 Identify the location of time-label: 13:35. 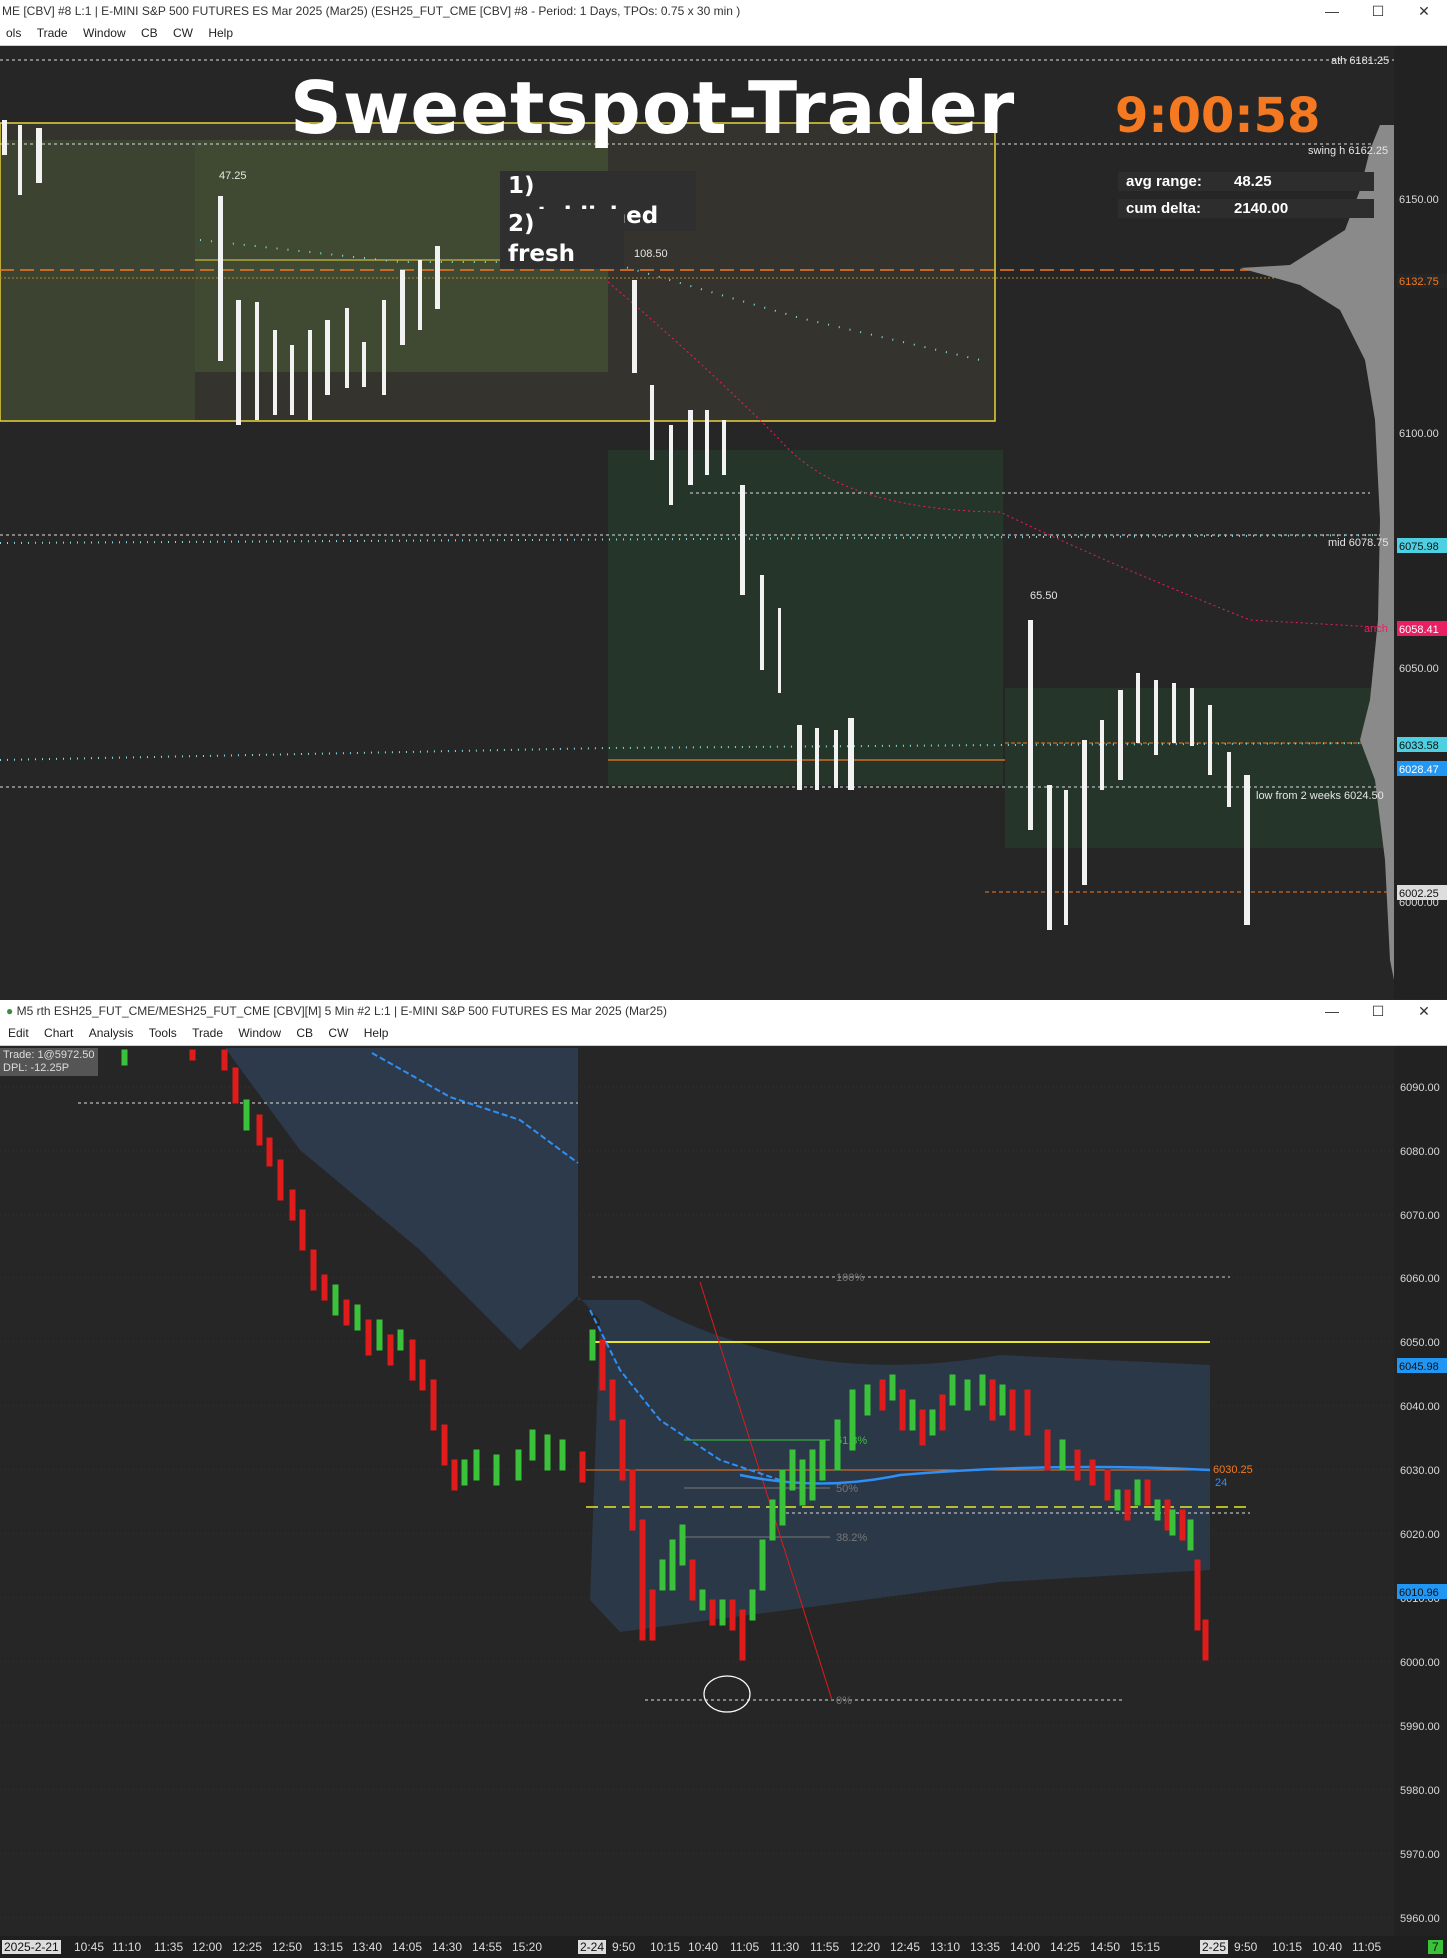
(985, 1947).